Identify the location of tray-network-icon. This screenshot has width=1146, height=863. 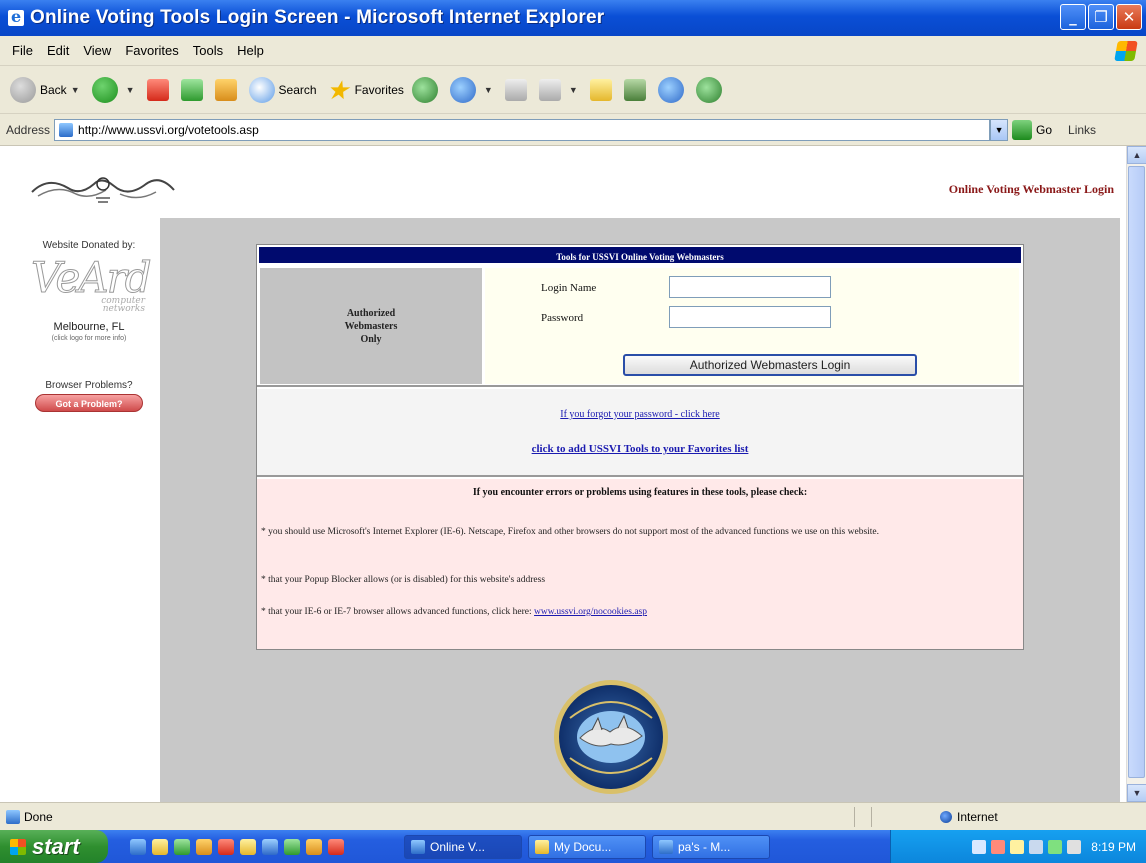
(979, 846).